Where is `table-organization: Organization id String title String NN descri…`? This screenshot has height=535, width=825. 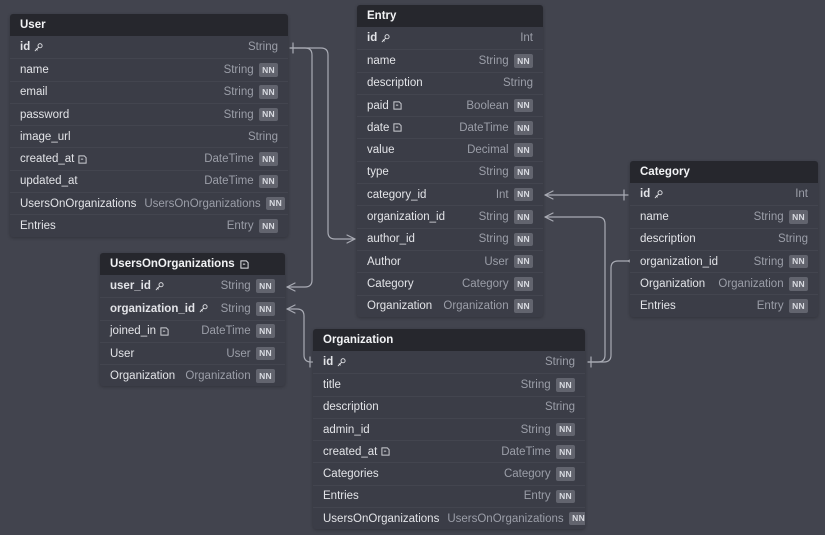
table-organization: Organization id String title String NN descri… is located at coordinates (449, 429).